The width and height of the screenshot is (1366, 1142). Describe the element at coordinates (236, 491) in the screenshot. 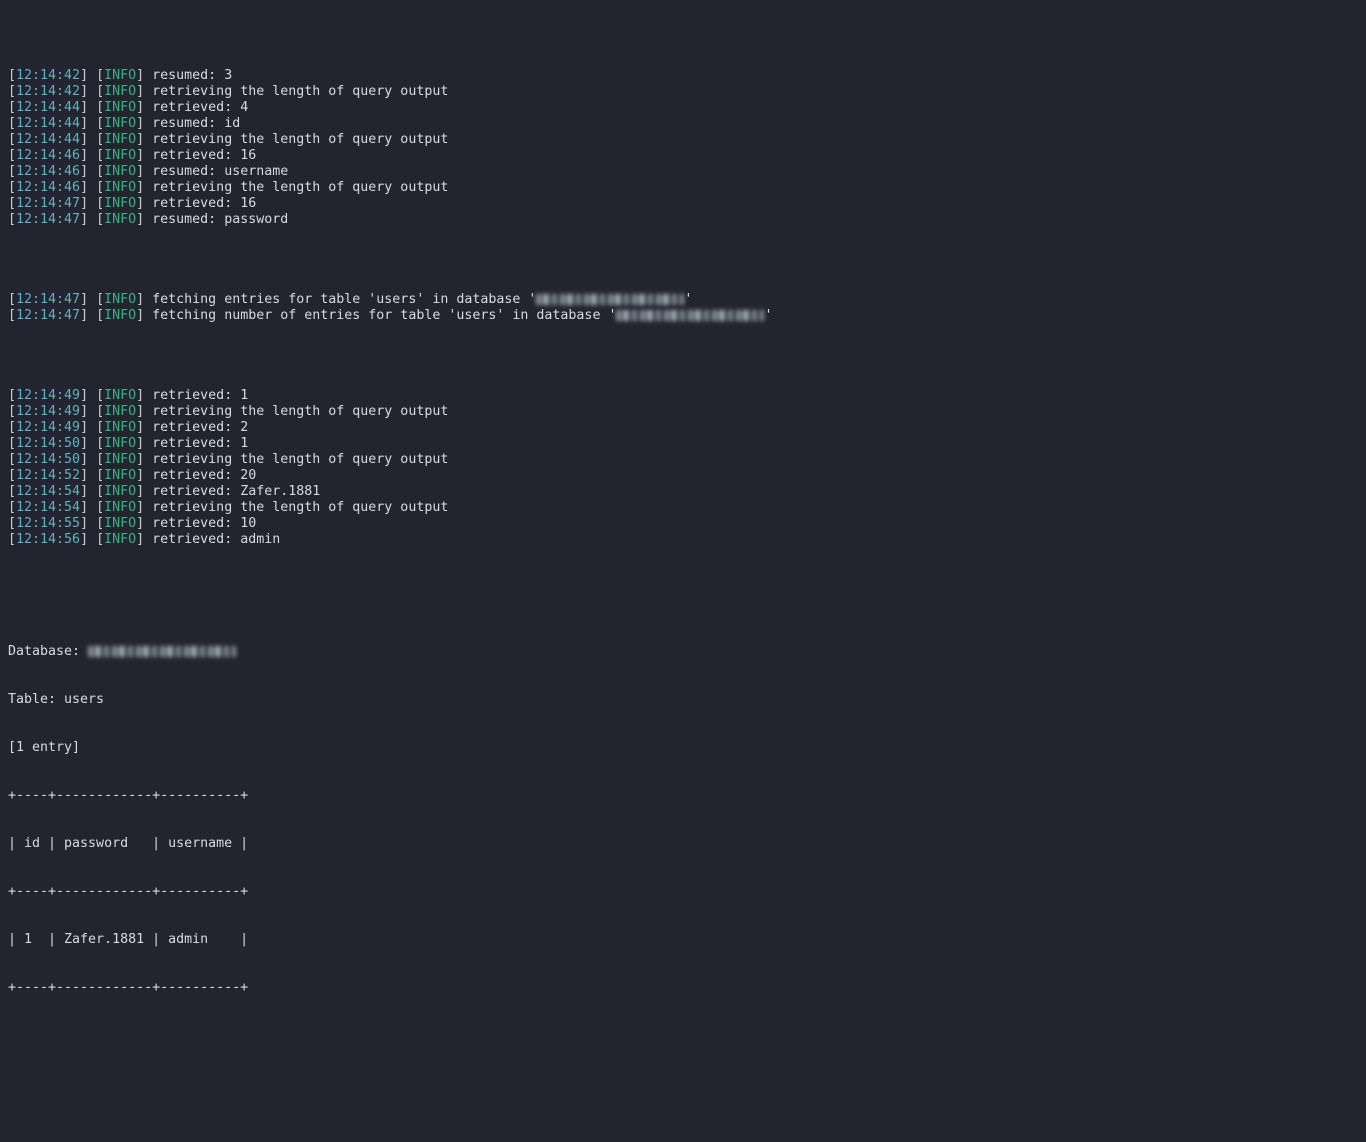

I see `log-message: retrieved: Zafer.1881` at that location.